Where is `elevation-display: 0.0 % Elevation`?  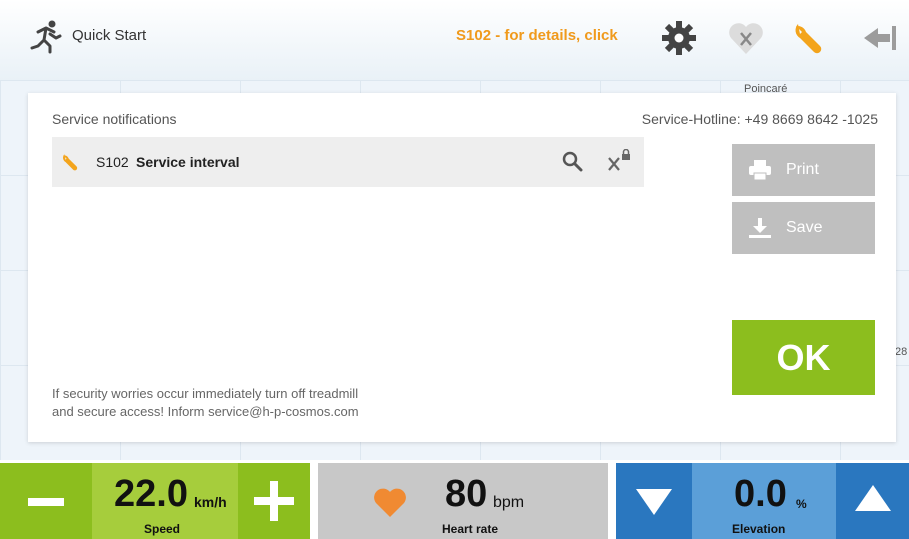 elevation-display: 0.0 % Elevation is located at coordinates (764, 501).